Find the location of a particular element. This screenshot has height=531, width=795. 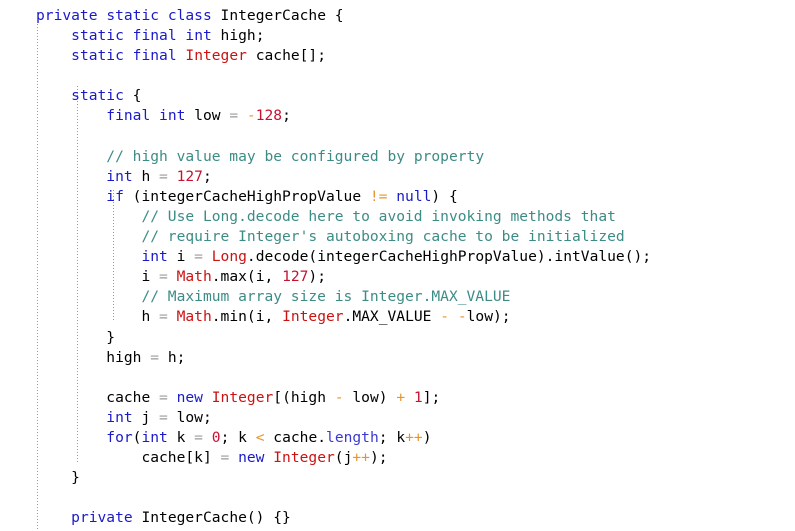

token-pl: cache[]; is located at coordinates (286, 56).